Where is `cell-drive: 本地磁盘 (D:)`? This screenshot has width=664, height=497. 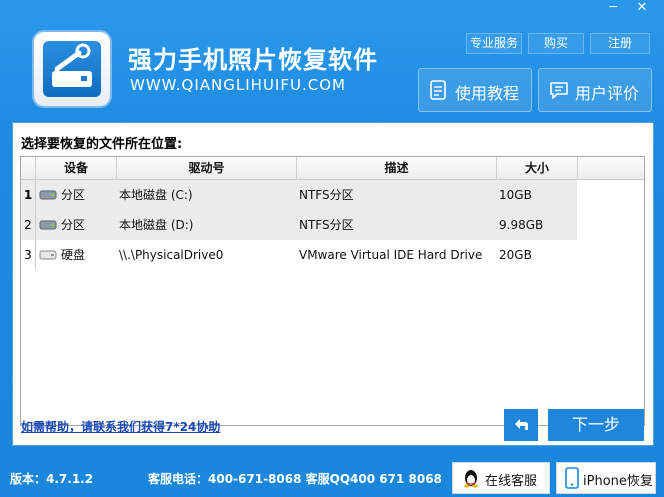 cell-drive: 本地磁盘 (D:) is located at coordinates (156, 225).